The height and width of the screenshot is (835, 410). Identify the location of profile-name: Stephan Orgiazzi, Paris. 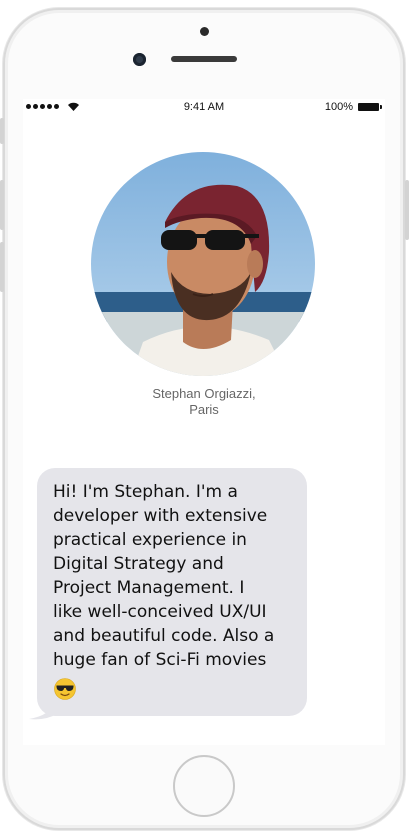
(204, 402).